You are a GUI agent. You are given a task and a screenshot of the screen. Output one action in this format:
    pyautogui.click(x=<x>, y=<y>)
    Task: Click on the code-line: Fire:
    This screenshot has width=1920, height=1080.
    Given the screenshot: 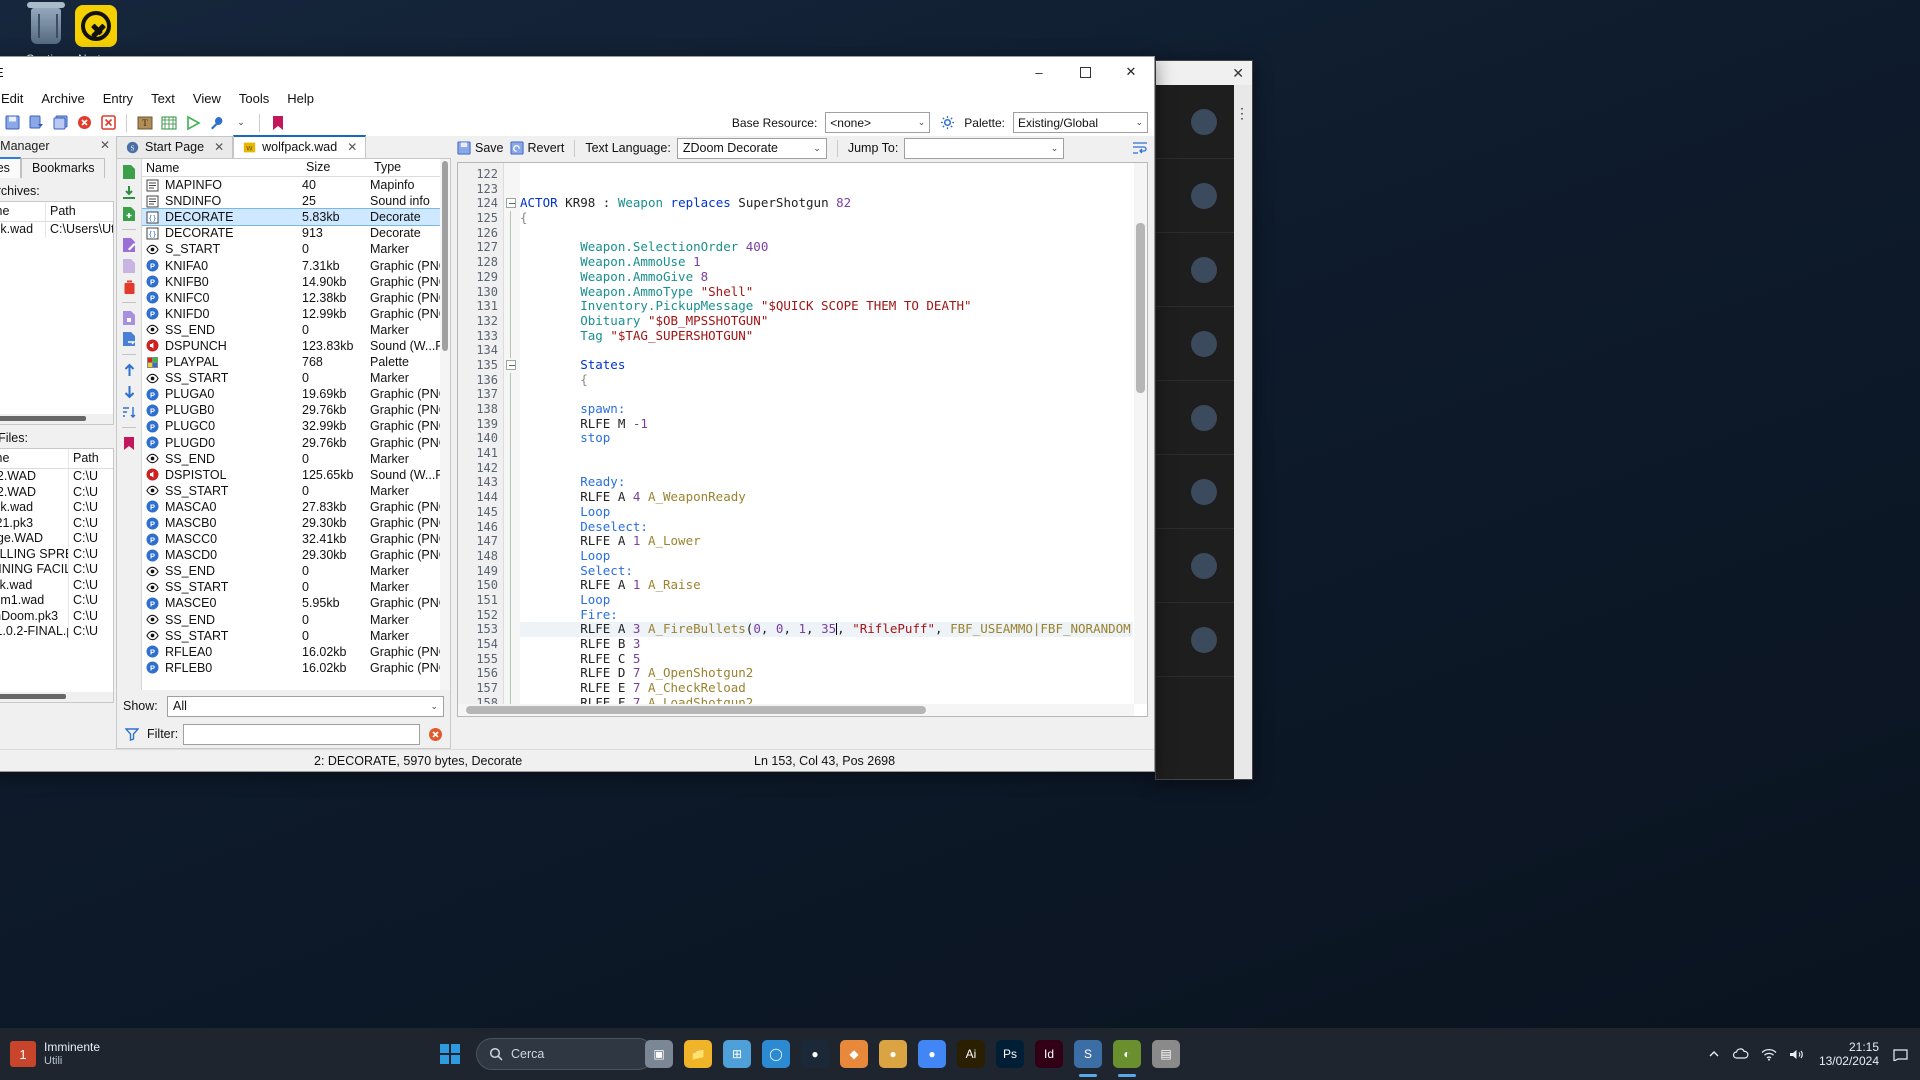 What is the action you would take?
    pyautogui.click(x=826, y=615)
    